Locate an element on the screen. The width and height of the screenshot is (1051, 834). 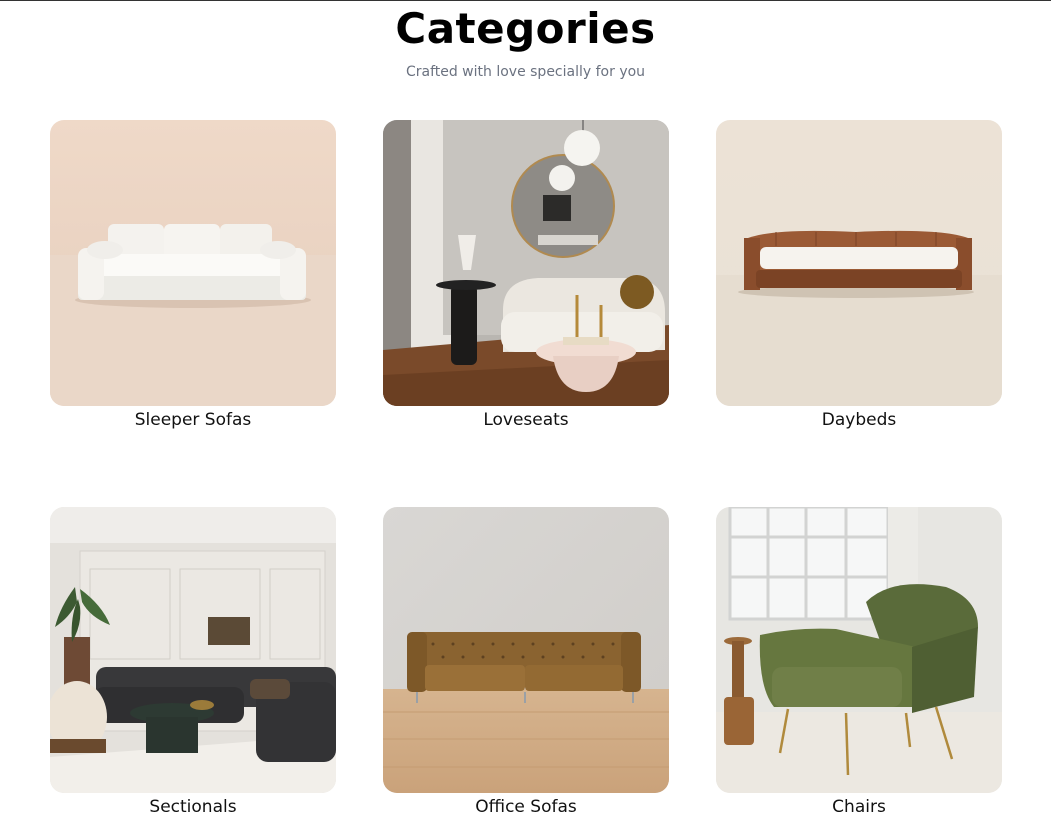
category-card-sectionals: Sectionals is located at coordinates (193, 667).